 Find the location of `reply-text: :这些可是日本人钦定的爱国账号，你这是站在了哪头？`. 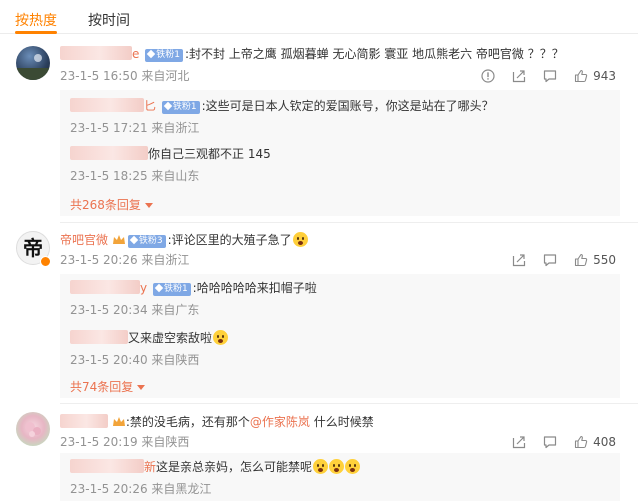

reply-text: :这些可是日本人钦定的爱国账号，你这是站在了哪头？ is located at coordinates (347, 106).